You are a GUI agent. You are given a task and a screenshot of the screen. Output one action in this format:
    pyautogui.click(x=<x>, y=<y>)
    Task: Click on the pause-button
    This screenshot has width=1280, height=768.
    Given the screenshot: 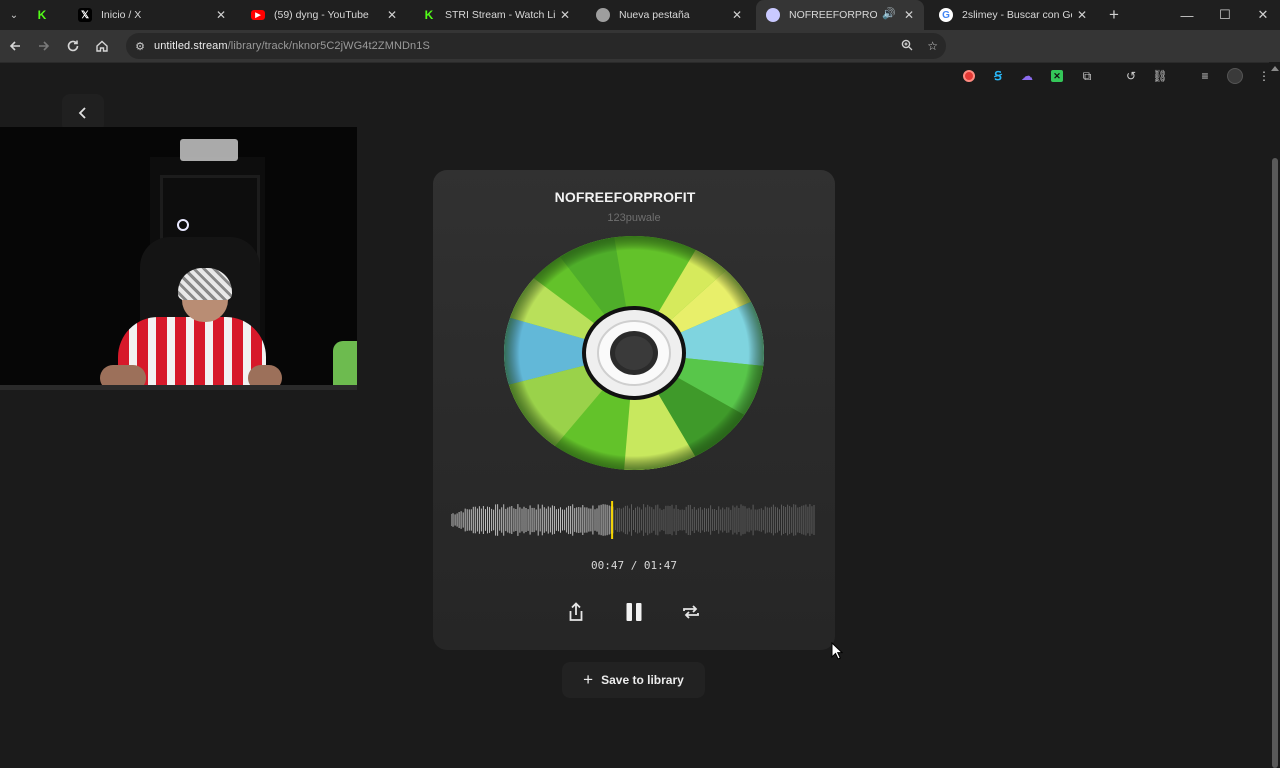 What is the action you would take?
    pyautogui.click(x=634, y=612)
    